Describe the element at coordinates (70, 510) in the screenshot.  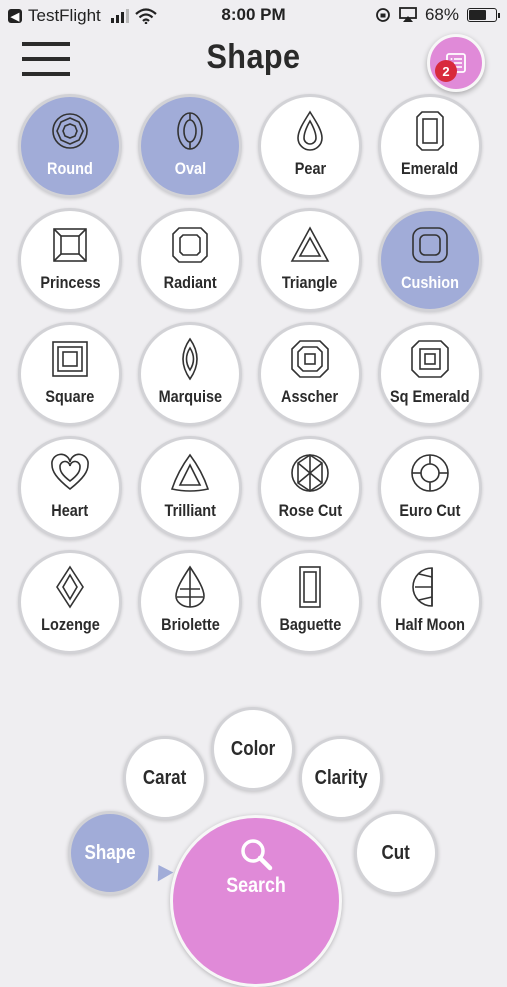
I see `shape-option-label: Heart` at that location.